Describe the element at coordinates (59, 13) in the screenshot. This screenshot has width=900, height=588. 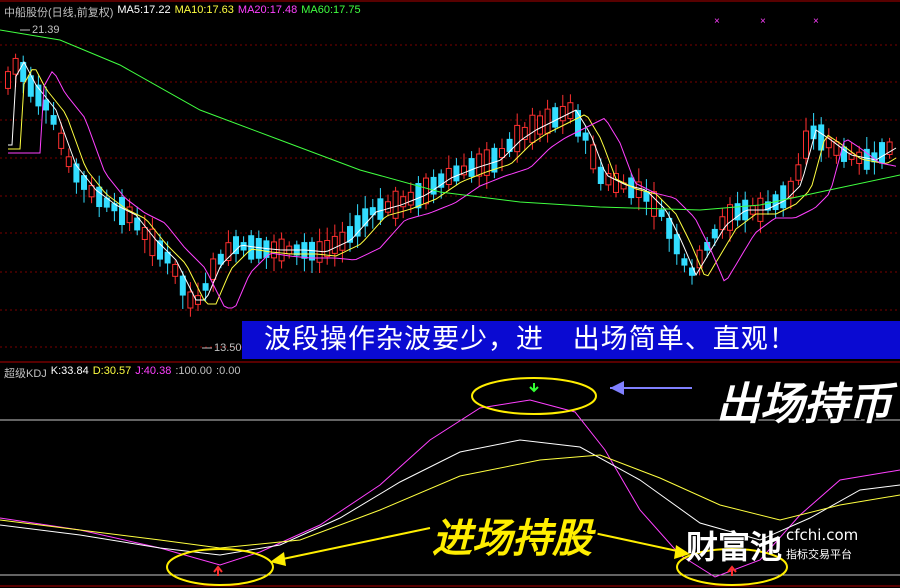
I see `stock-title: 中船股份(日线,前复权)` at that location.